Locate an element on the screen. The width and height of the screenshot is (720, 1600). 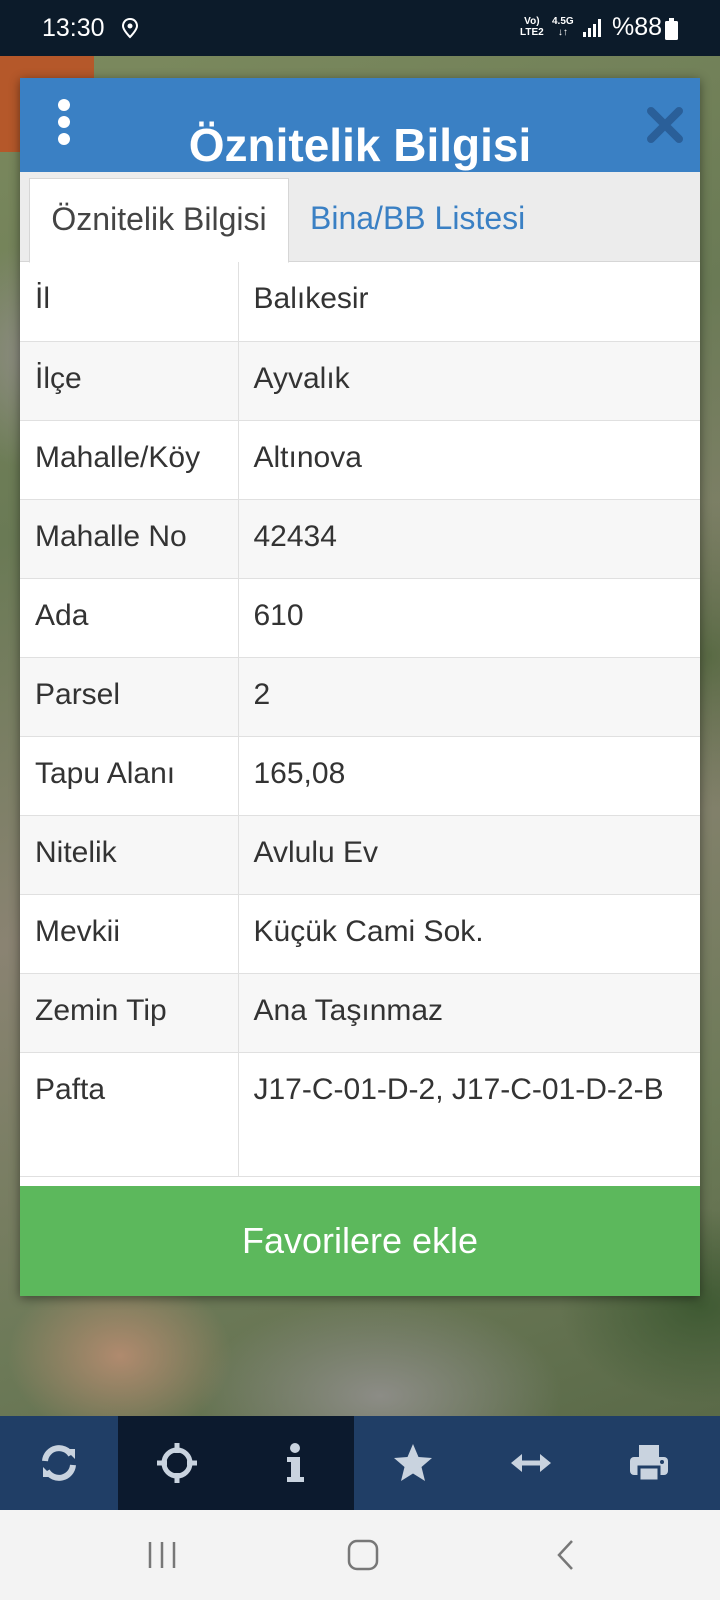
table-row: Nitelik Avlulu Ev is located at coordinates (360, 855).